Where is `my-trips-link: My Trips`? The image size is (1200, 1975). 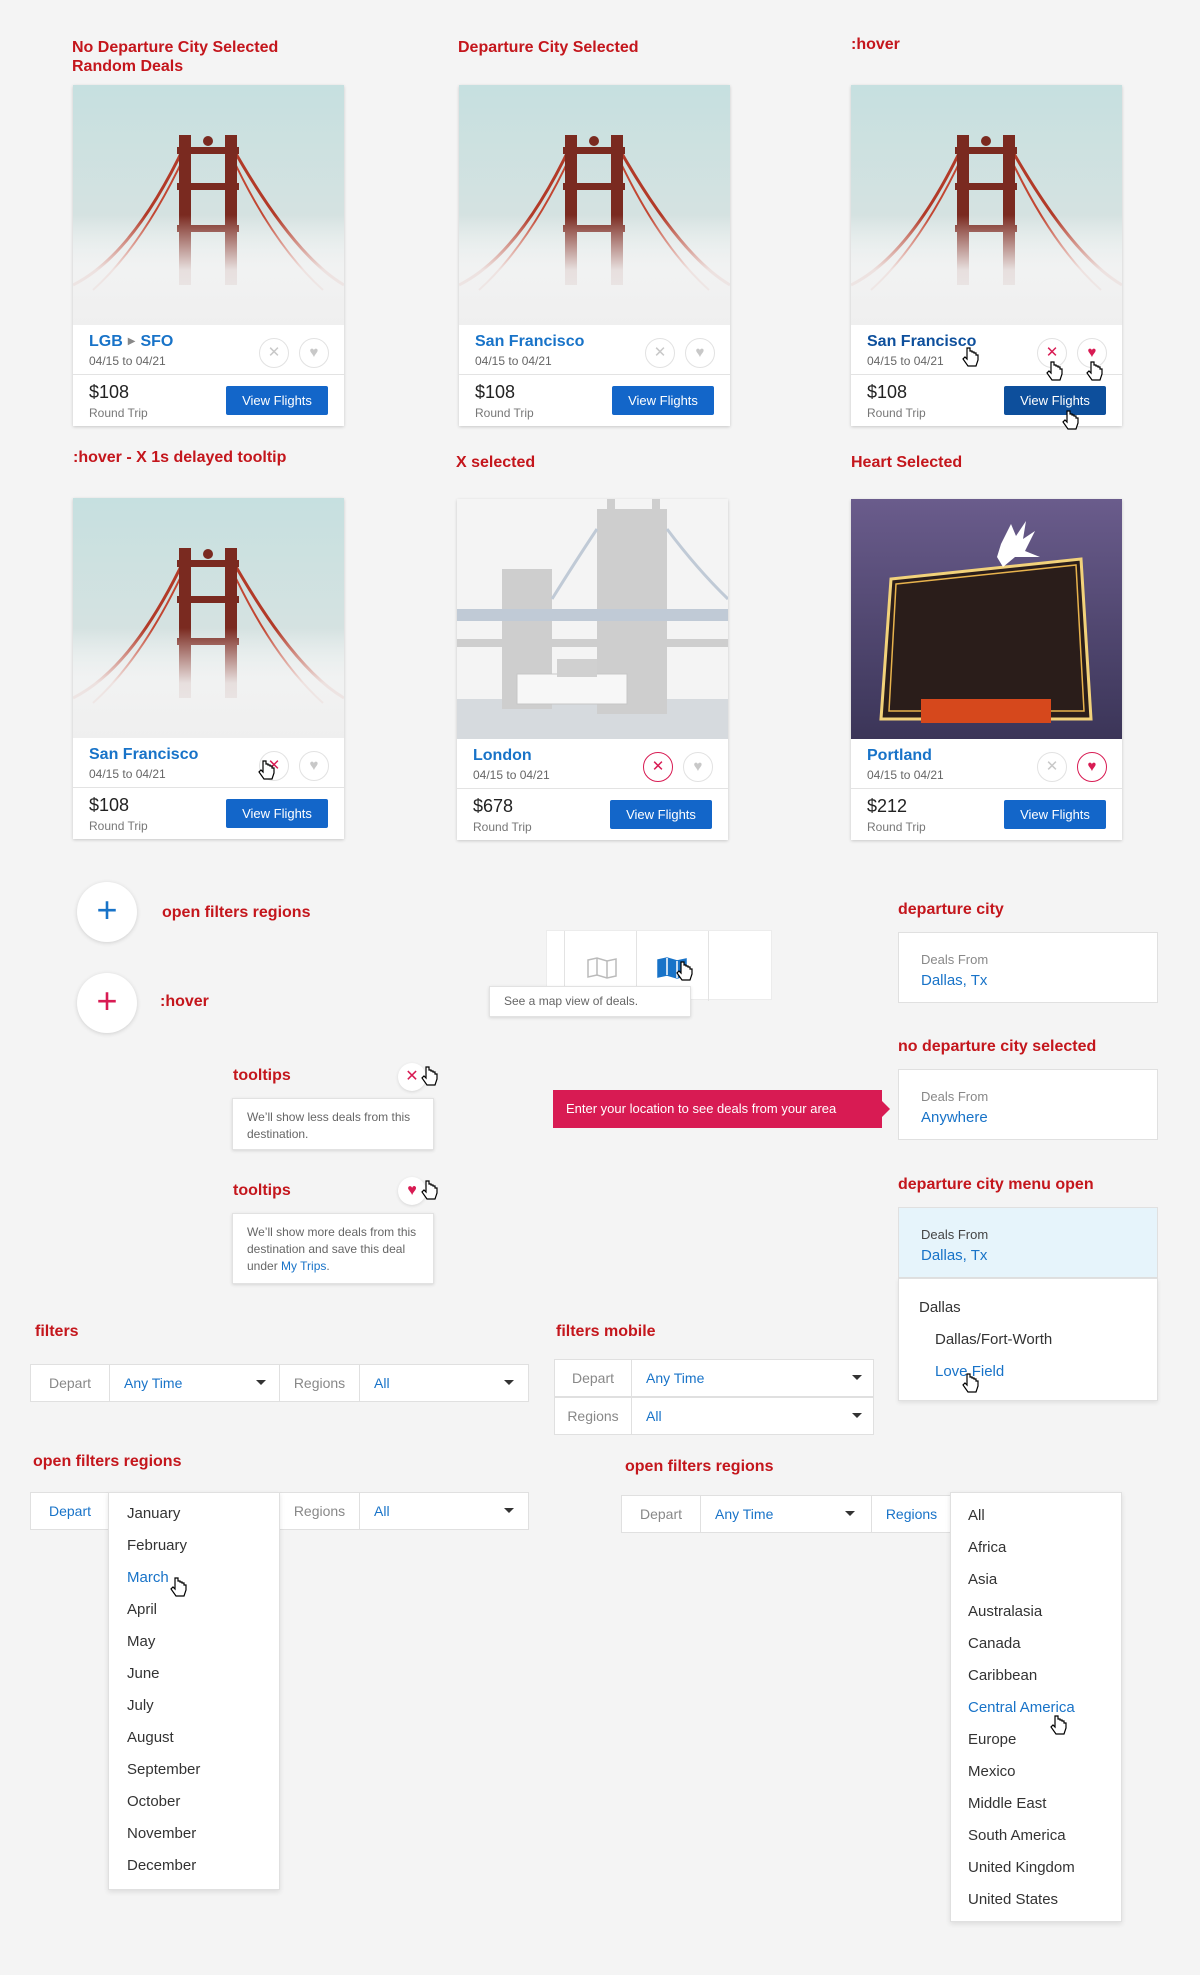
my-trips-link: My Trips is located at coordinates (303, 1266).